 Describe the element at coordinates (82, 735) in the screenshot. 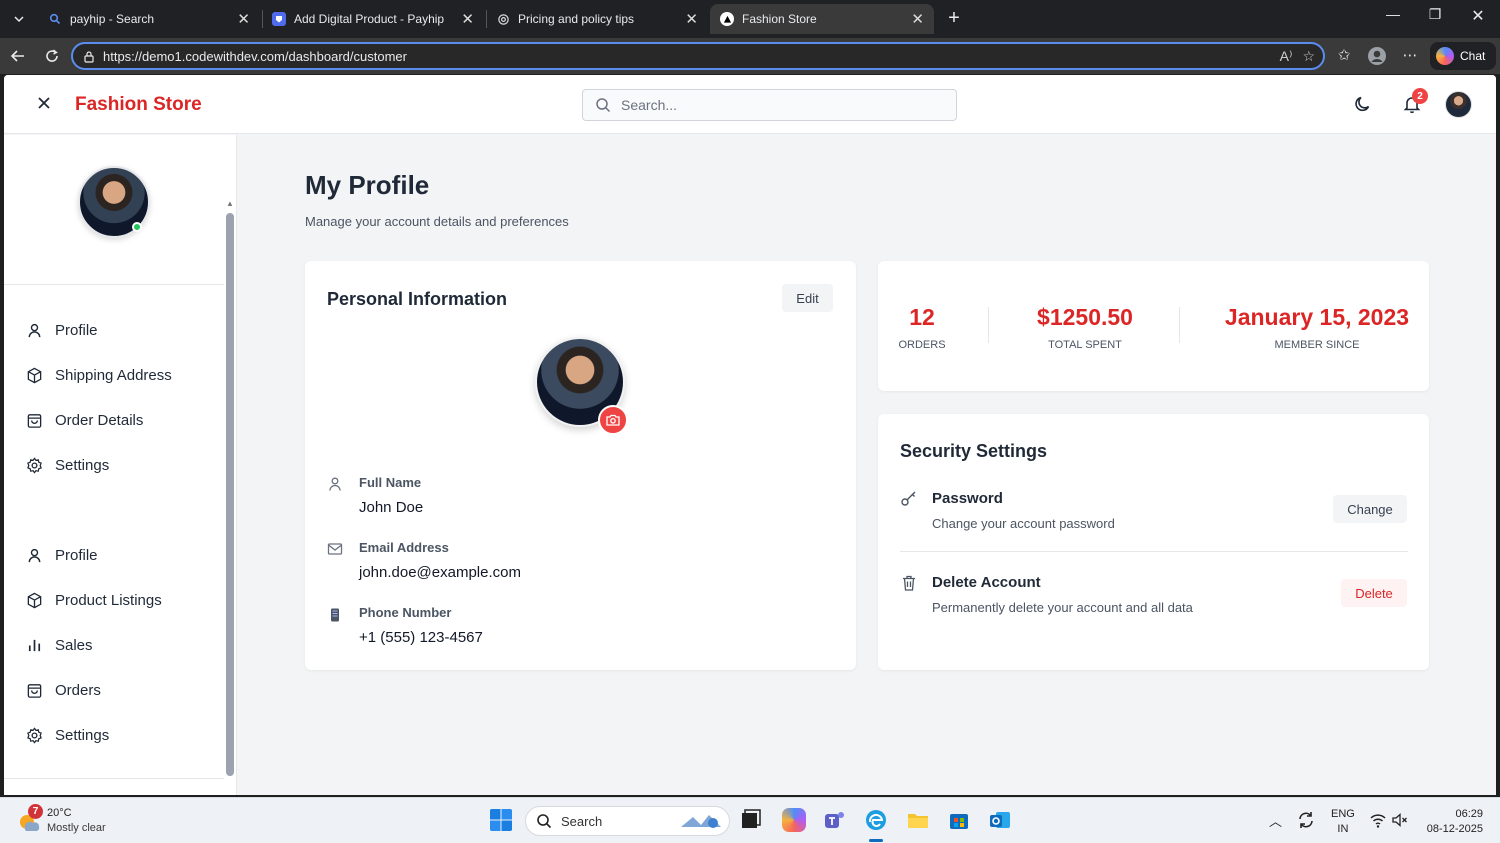

I see `sidebar-item-label: Settings` at that location.